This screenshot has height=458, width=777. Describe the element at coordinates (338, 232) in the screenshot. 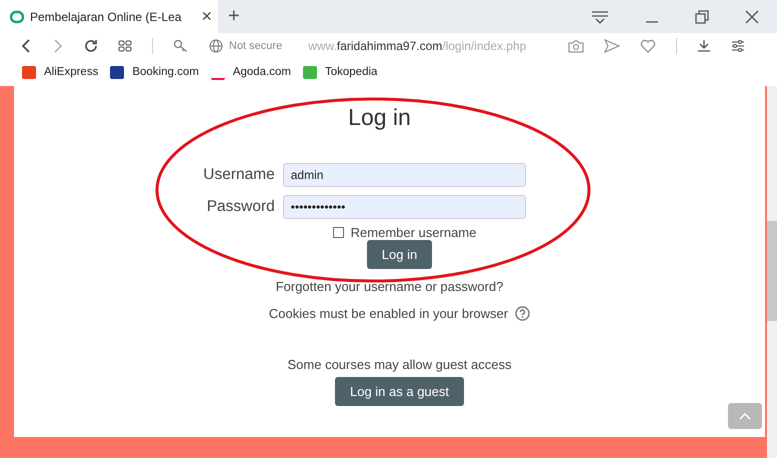

I see `remember-checkbox` at that location.